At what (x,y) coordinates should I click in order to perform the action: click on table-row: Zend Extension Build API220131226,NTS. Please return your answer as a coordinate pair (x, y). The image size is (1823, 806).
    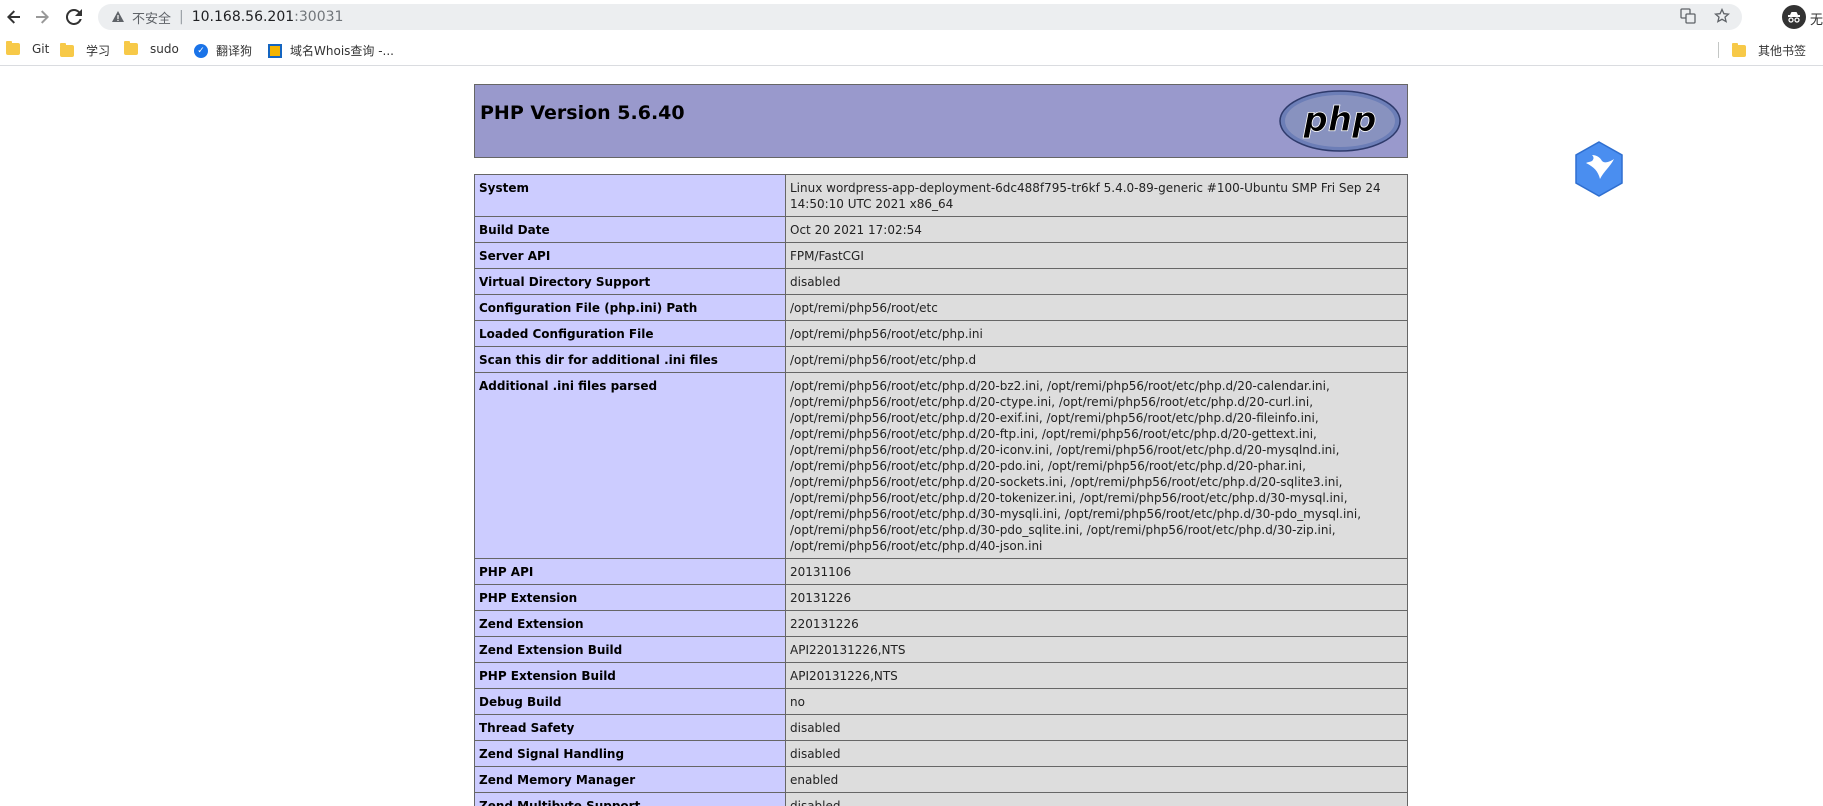
    Looking at the image, I should click on (941, 649).